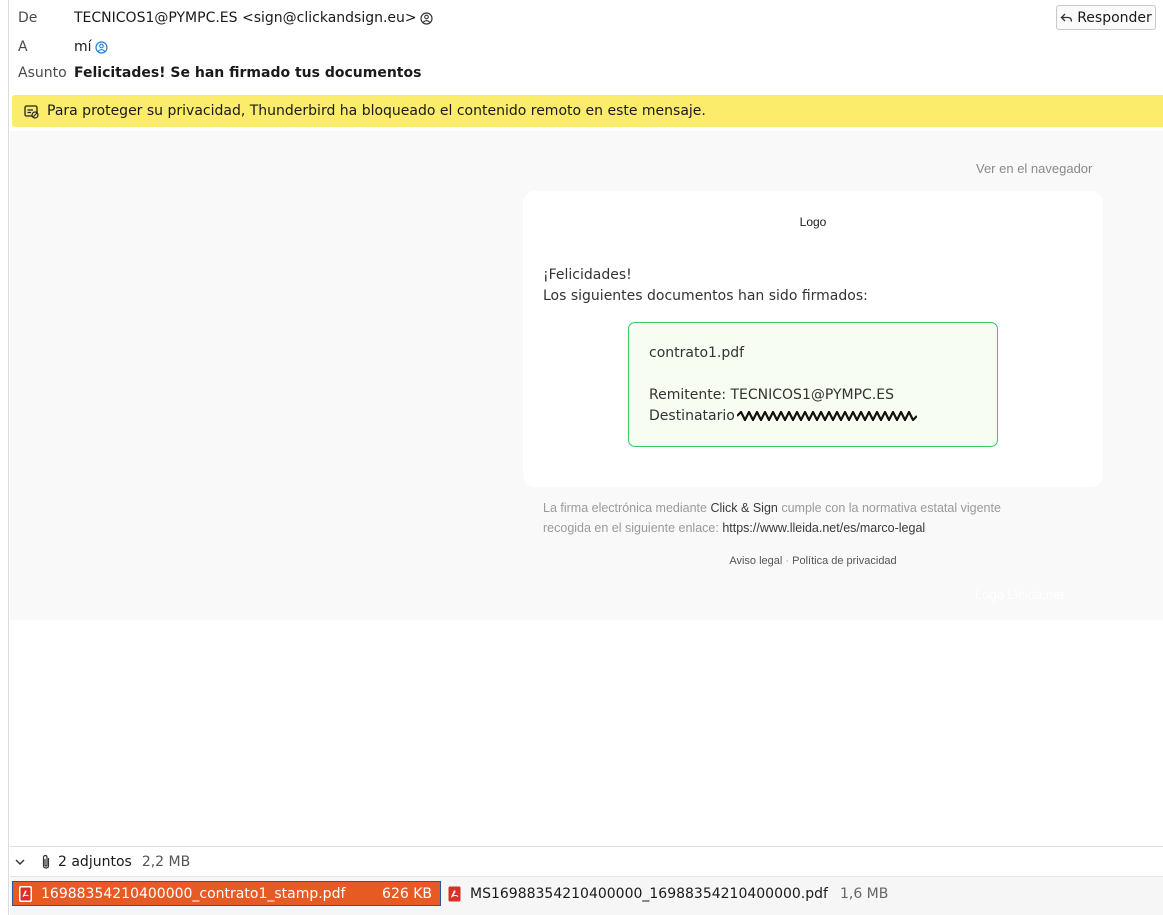 This screenshot has width=1163, height=915. I want to click on view-in-browser-link: Ver en el navegador, so click(1034, 168).